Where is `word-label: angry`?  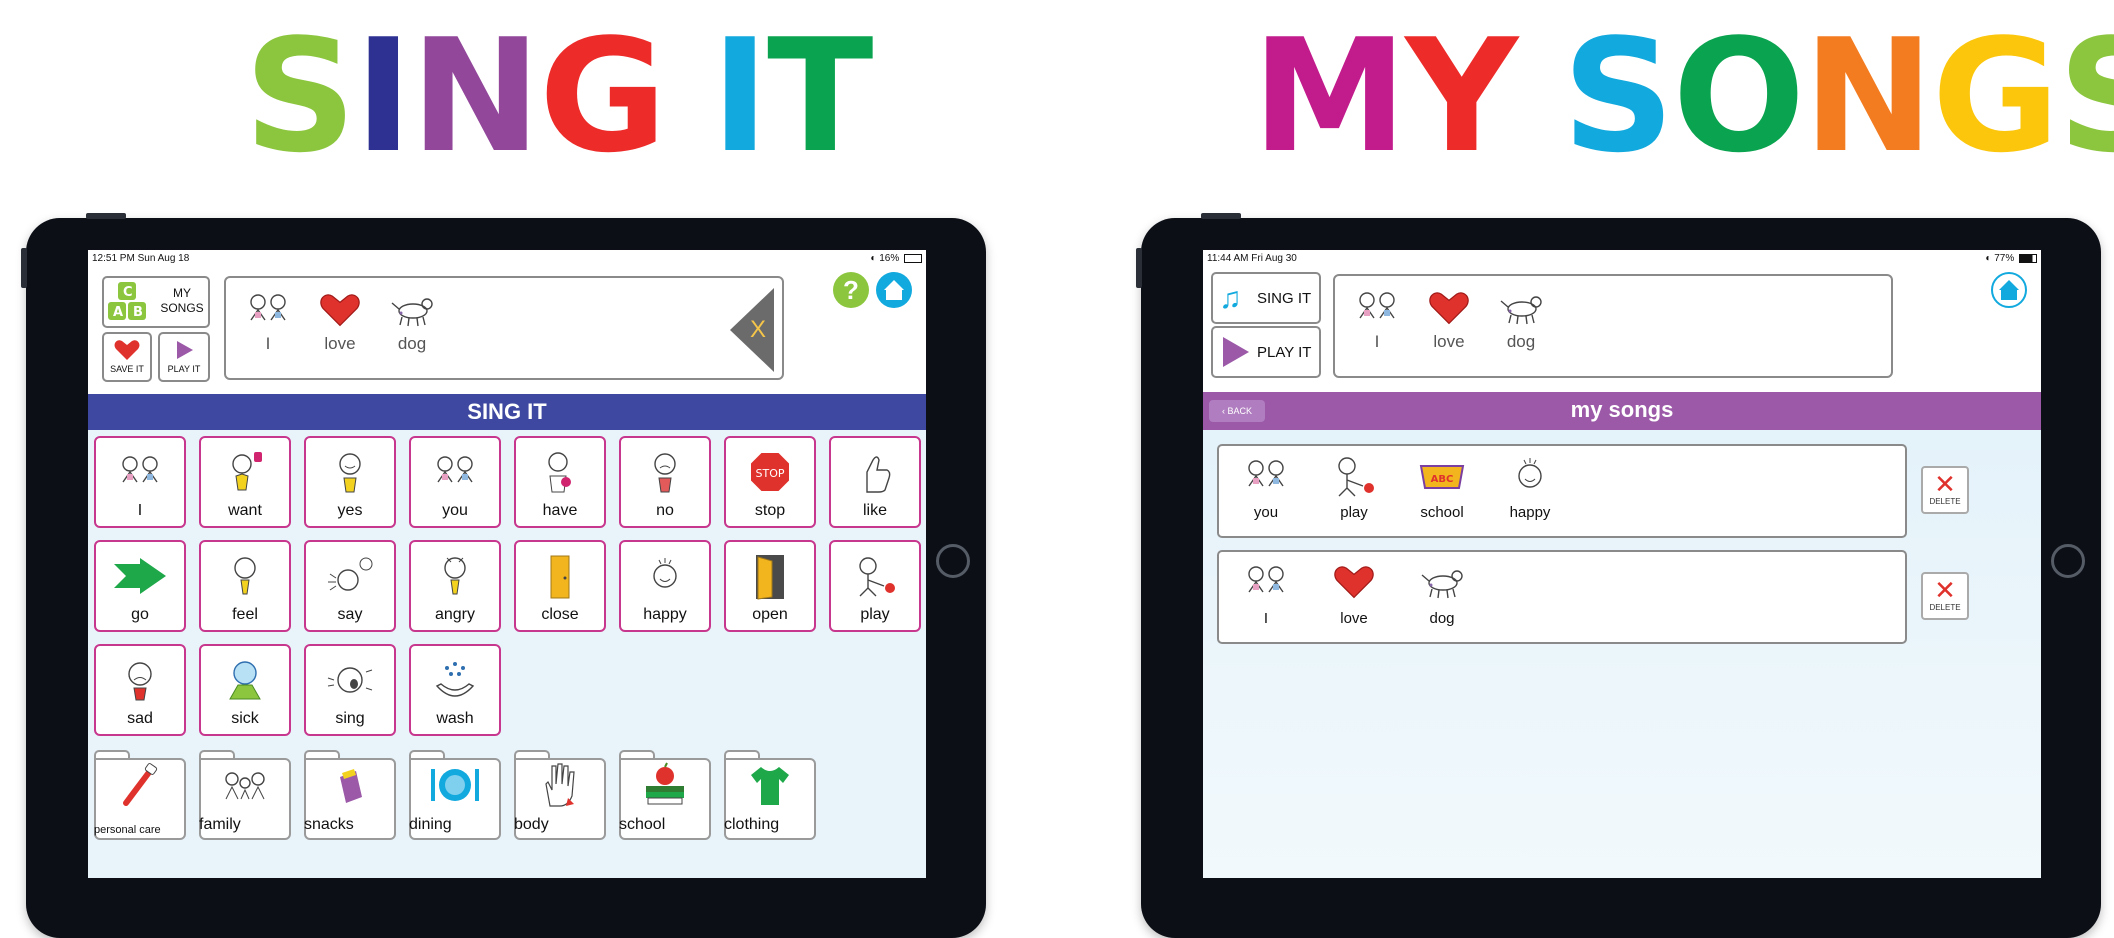 word-label: angry is located at coordinates (455, 614).